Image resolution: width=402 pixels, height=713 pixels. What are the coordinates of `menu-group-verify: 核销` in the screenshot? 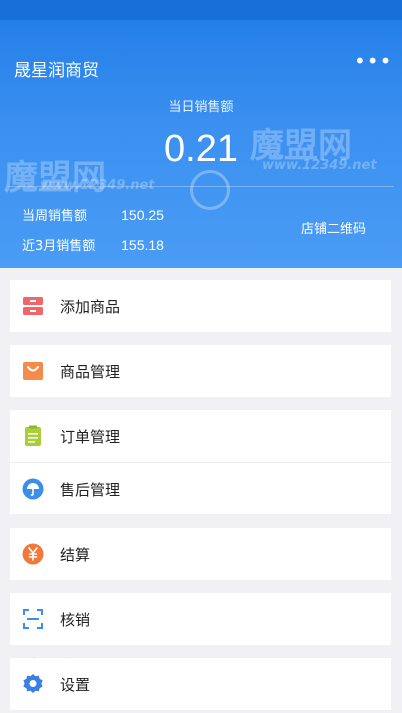 It's located at (200, 619).